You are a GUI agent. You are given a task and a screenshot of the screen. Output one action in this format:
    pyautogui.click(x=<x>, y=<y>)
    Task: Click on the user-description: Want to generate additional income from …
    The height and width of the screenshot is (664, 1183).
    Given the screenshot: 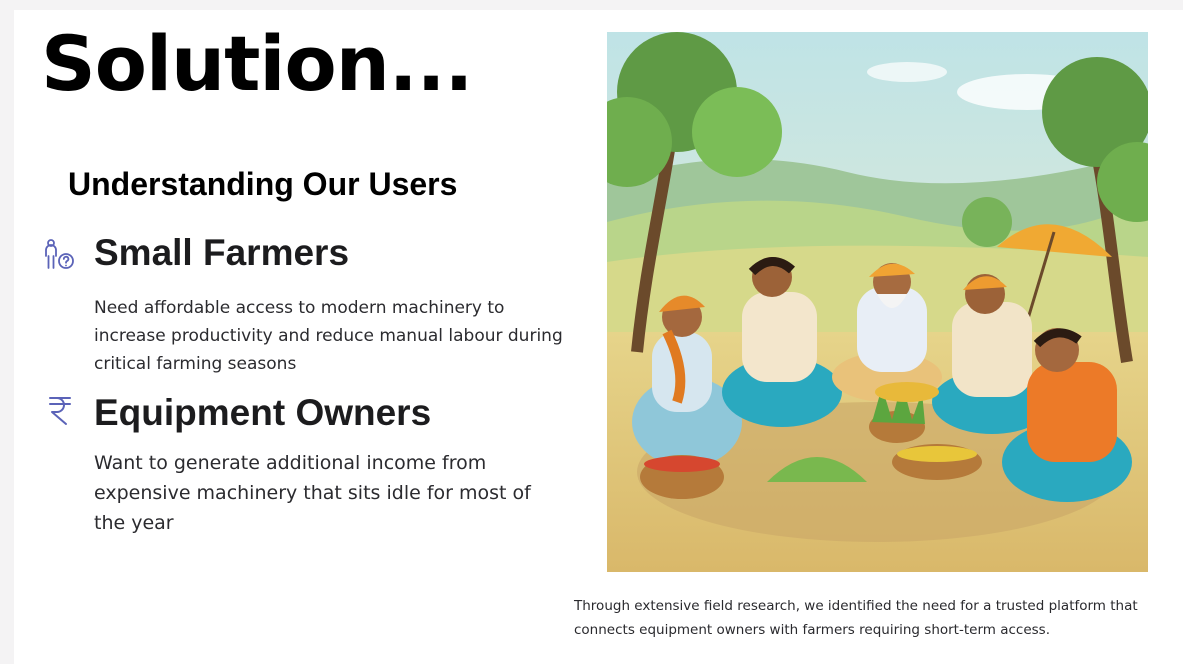 What is the action you would take?
    pyautogui.click(x=312, y=493)
    